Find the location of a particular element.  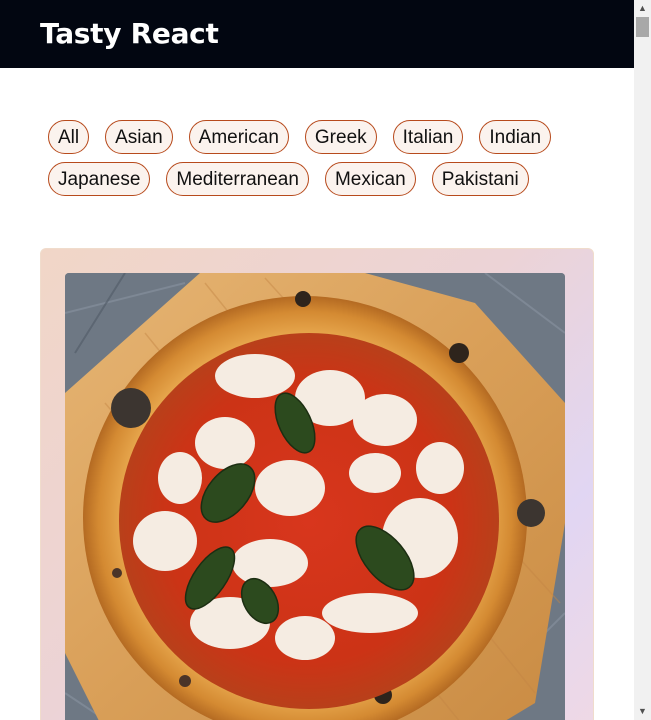

brand-title: Tasty React is located at coordinates (129, 34).